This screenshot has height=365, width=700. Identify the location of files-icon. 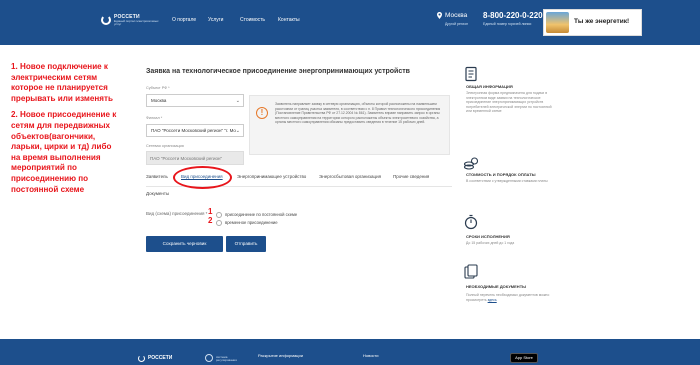
(471, 271).